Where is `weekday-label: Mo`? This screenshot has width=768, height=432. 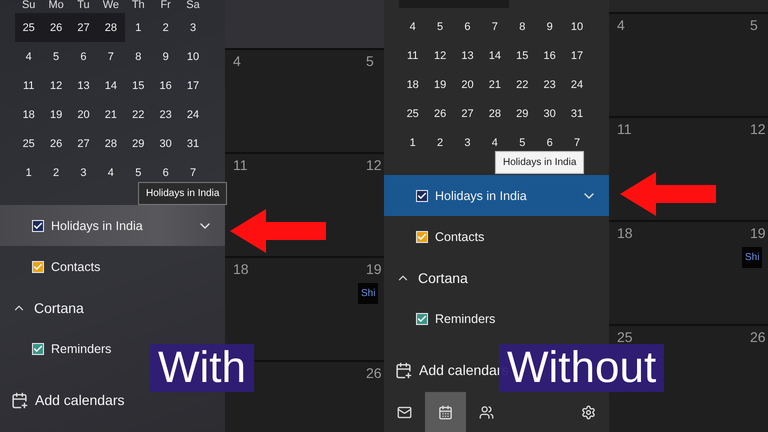
weekday-label: Mo is located at coordinates (56, 6).